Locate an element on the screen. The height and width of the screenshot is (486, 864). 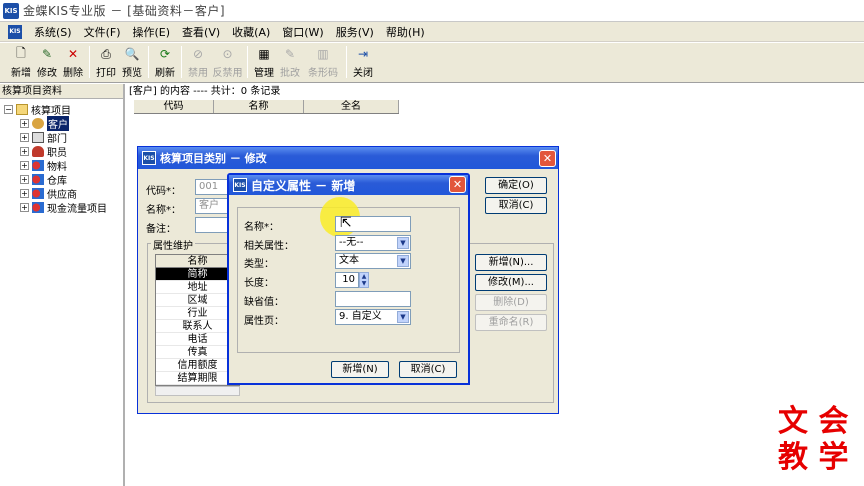
content-header: [客户] 的内容 ---- 共计：0 条记录 is located at coordinates (205, 91).